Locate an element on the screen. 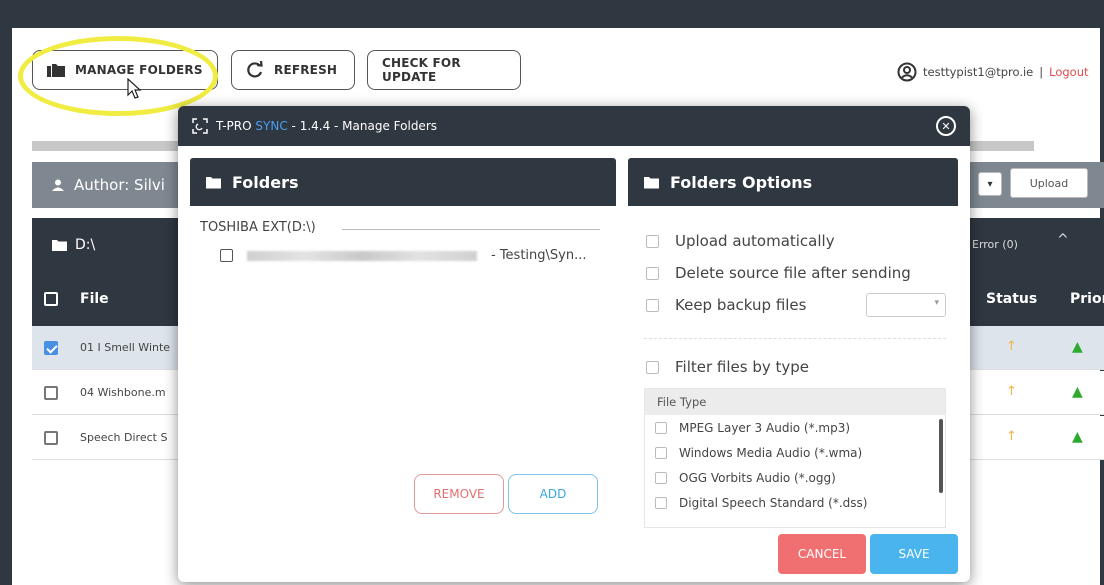 This screenshot has height=585, width=1104. blurred-folder-path is located at coordinates (362, 255).